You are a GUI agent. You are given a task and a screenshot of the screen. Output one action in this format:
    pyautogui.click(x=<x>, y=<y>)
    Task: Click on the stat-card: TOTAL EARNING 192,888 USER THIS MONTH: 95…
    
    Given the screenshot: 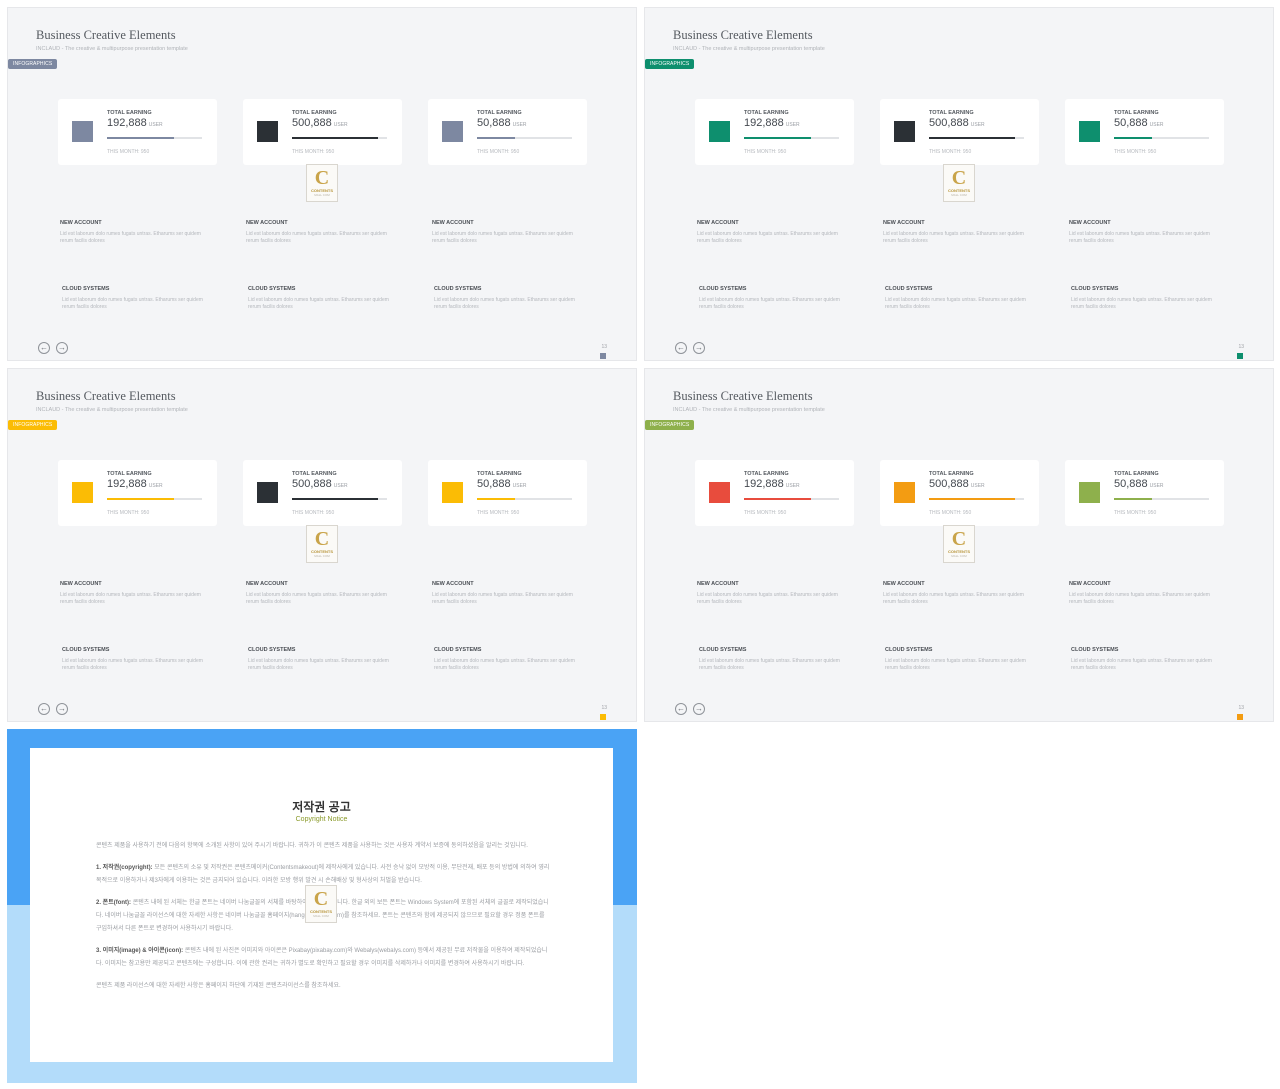 What is the action you would take?
    pyautogui.click(x=774, y=132)
    